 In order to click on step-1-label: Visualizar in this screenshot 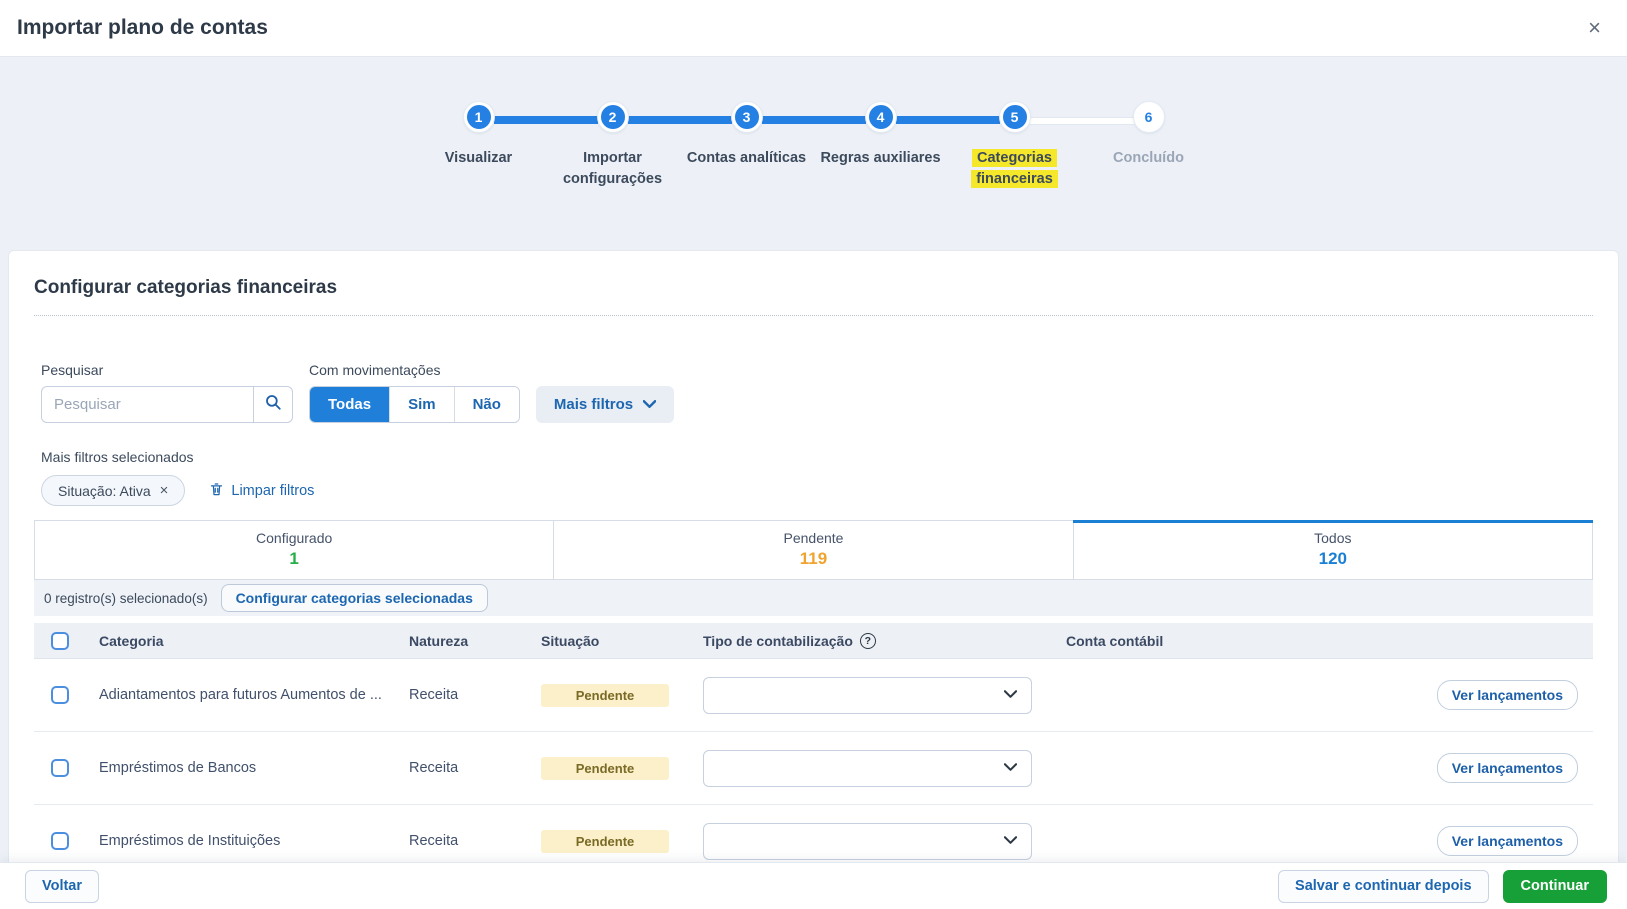, I will do `click(478, 158)`.